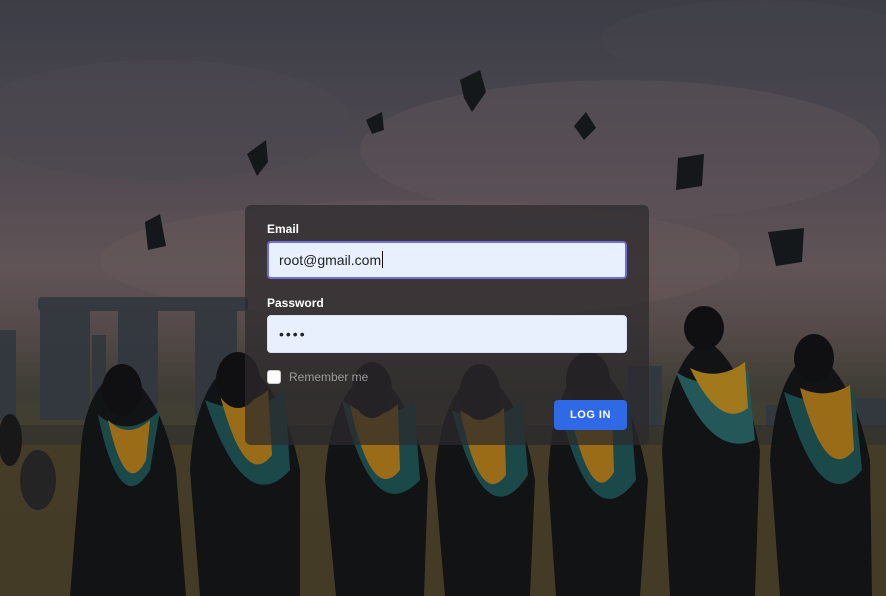  What do you see at coordinates (590, 415) in the screenshot?
I see `login-button: LOG IN` at bounding box center [590, 415].